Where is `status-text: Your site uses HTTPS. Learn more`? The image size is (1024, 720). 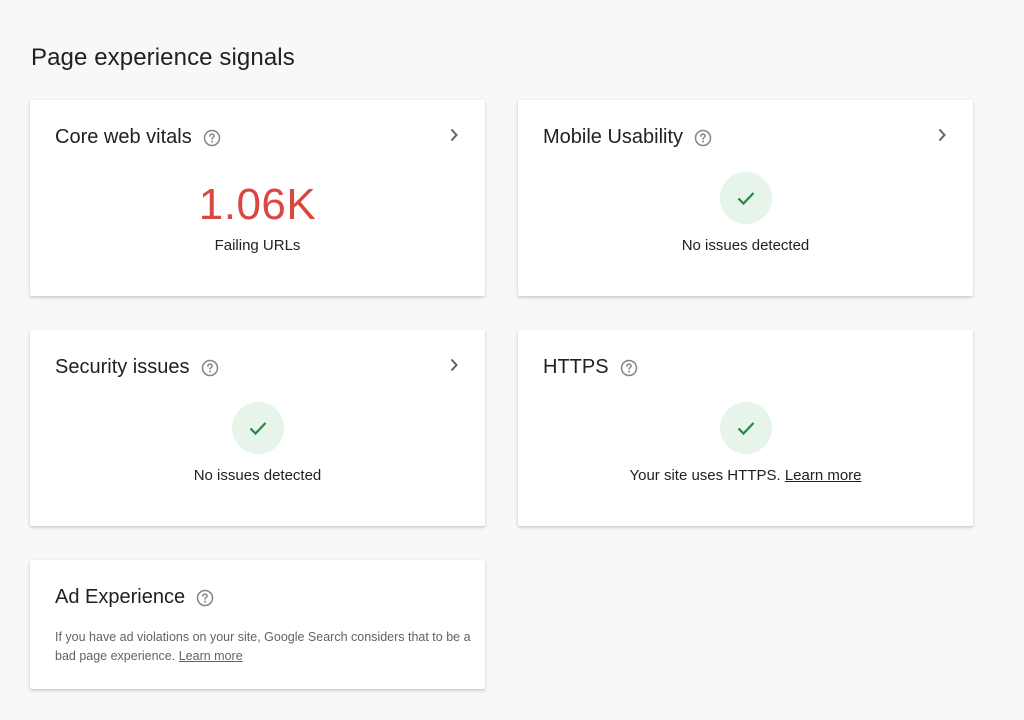 status-text: Your site uses HTTPS. Learn more is located at coordinates (745, 475).